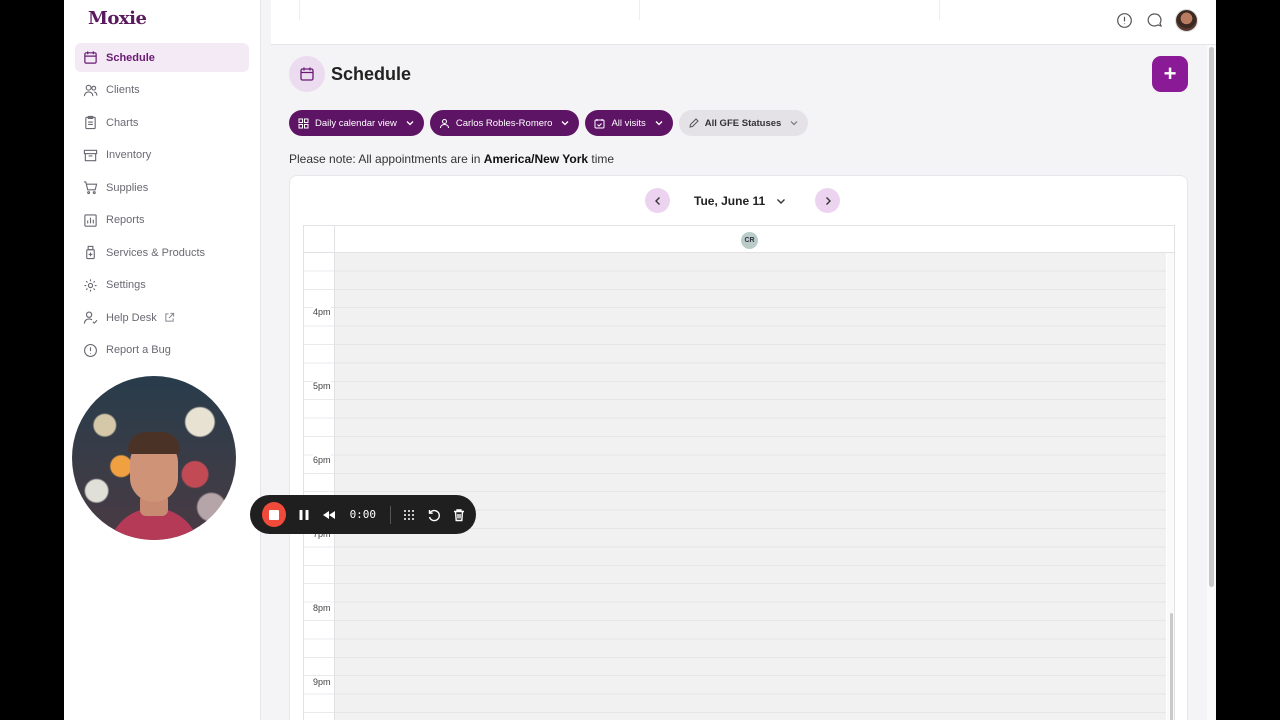 The height and width of the screenshot is (720, 1280). What do you see at coordinates (125, 220) in the screenshot?
I see `sidebar-item-label: Reports` at bounding box center [125, 220].